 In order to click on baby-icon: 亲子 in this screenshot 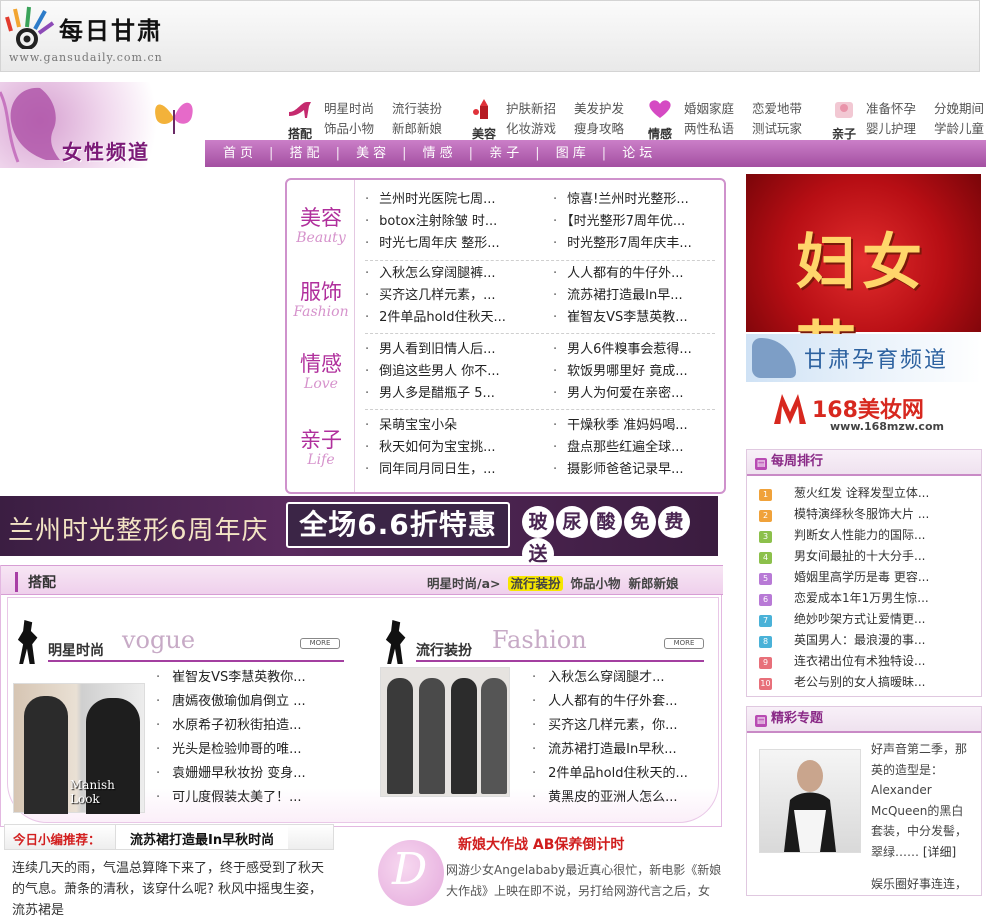, I will do `click(844, 119)`.